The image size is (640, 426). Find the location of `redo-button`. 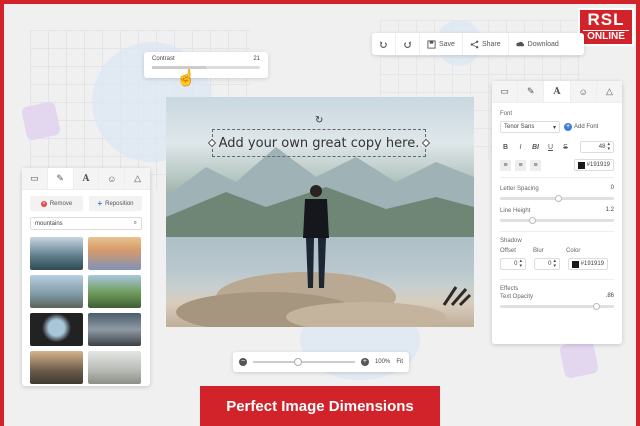

redo-button is located at coordinates (408, 44).